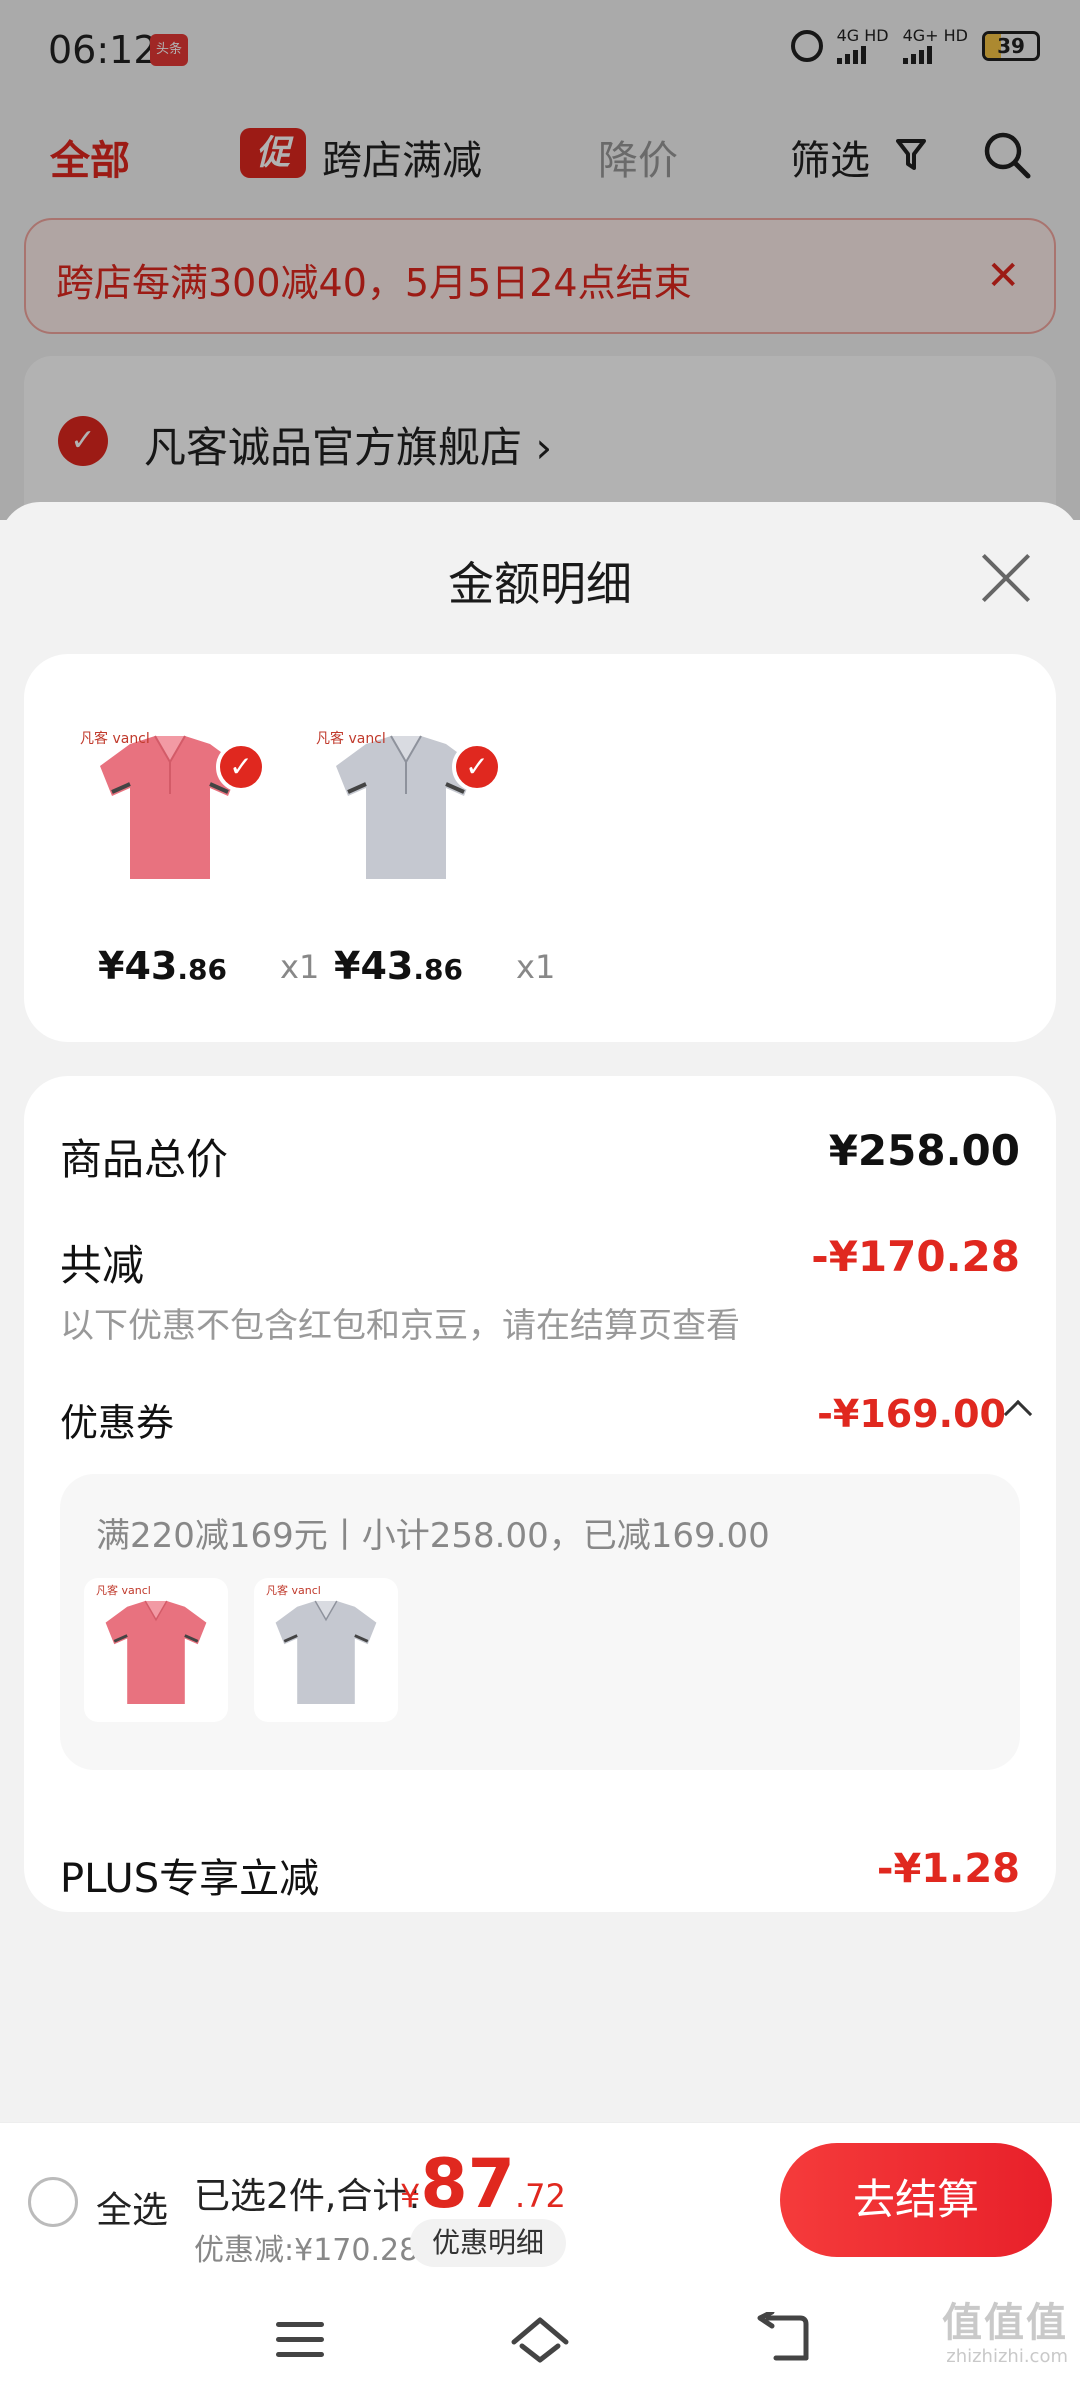 This screenshot has height=2400, width=1080. I want to click on total-reduction-value: -¥170.28, so click(915, 1256).